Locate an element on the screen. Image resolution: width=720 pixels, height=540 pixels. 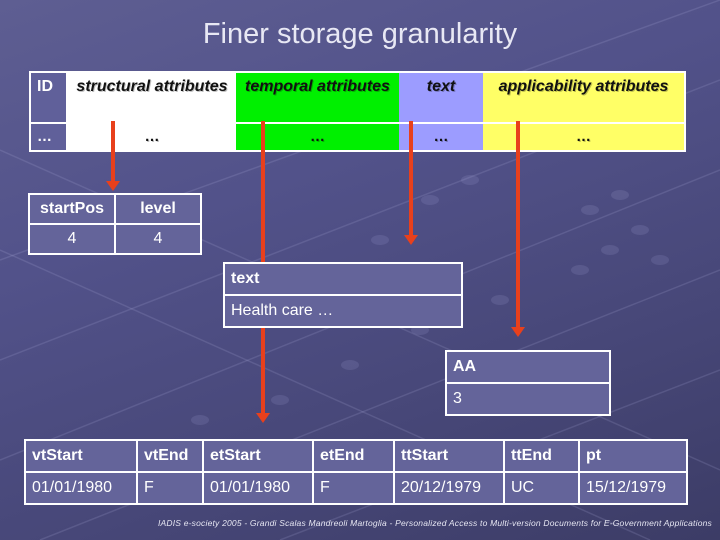
arrow-text is located at coordinates (411, 183).